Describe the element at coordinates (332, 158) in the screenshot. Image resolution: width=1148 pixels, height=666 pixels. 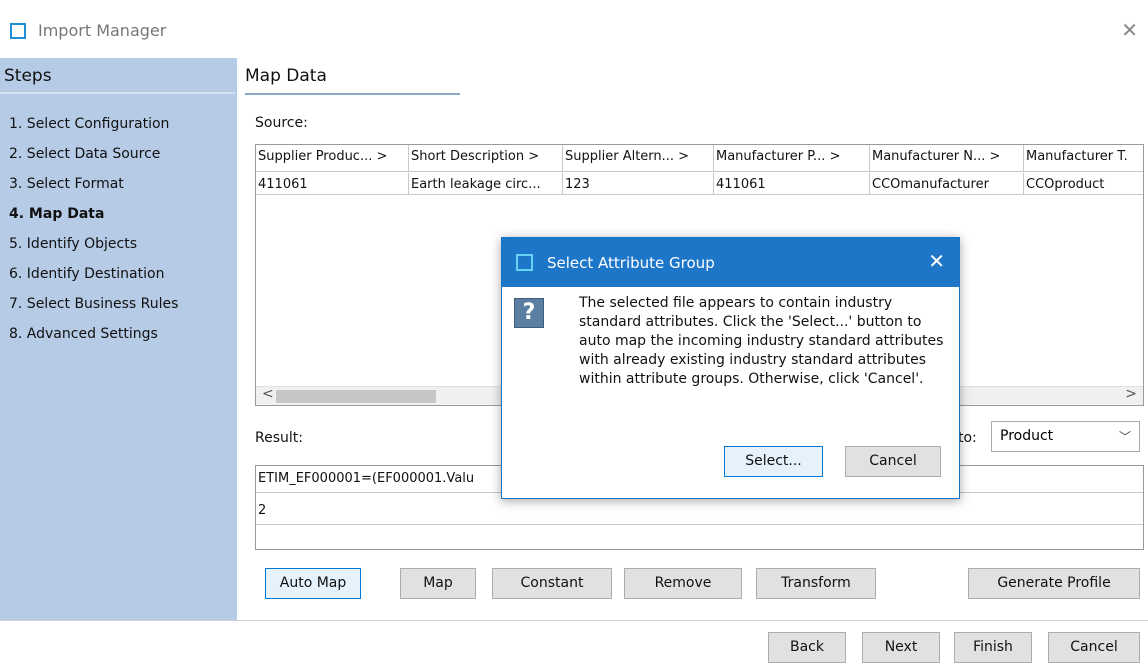
I see `column-header: Supplier Produc... >` at that location.